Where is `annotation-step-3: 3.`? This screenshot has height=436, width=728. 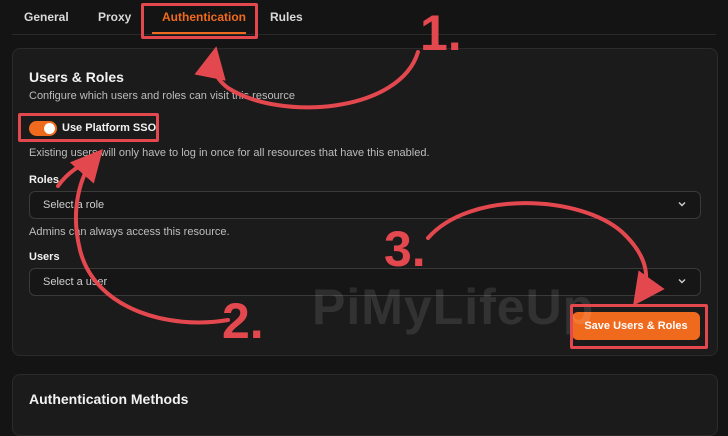 annotation-step-3: 3. is located at coordinates (405, 249).